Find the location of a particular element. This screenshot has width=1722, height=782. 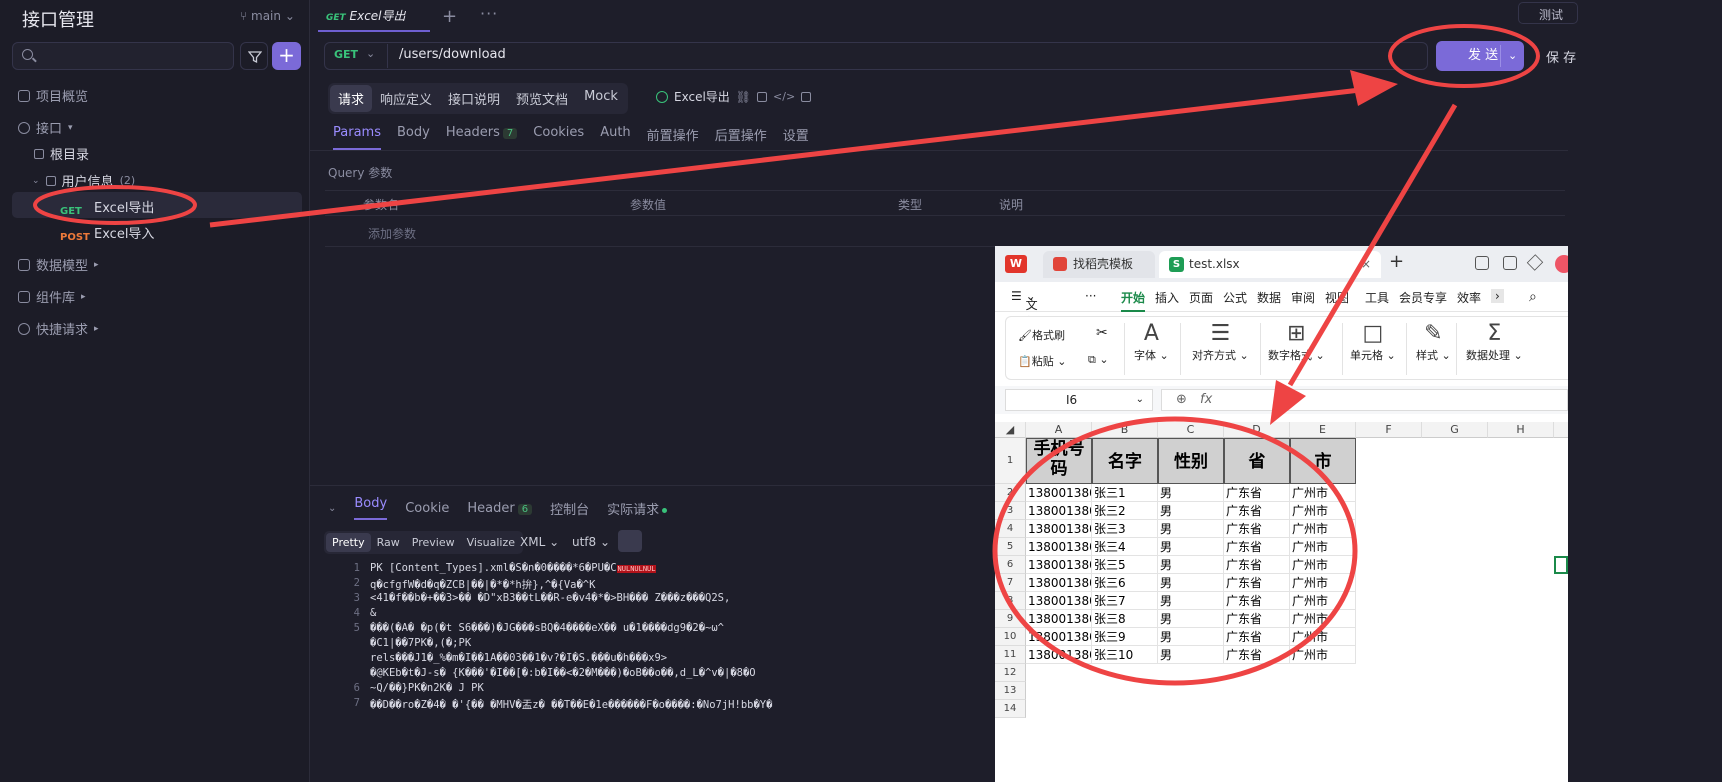

save-button: 保 存 is located at coordinates (1561, 56).